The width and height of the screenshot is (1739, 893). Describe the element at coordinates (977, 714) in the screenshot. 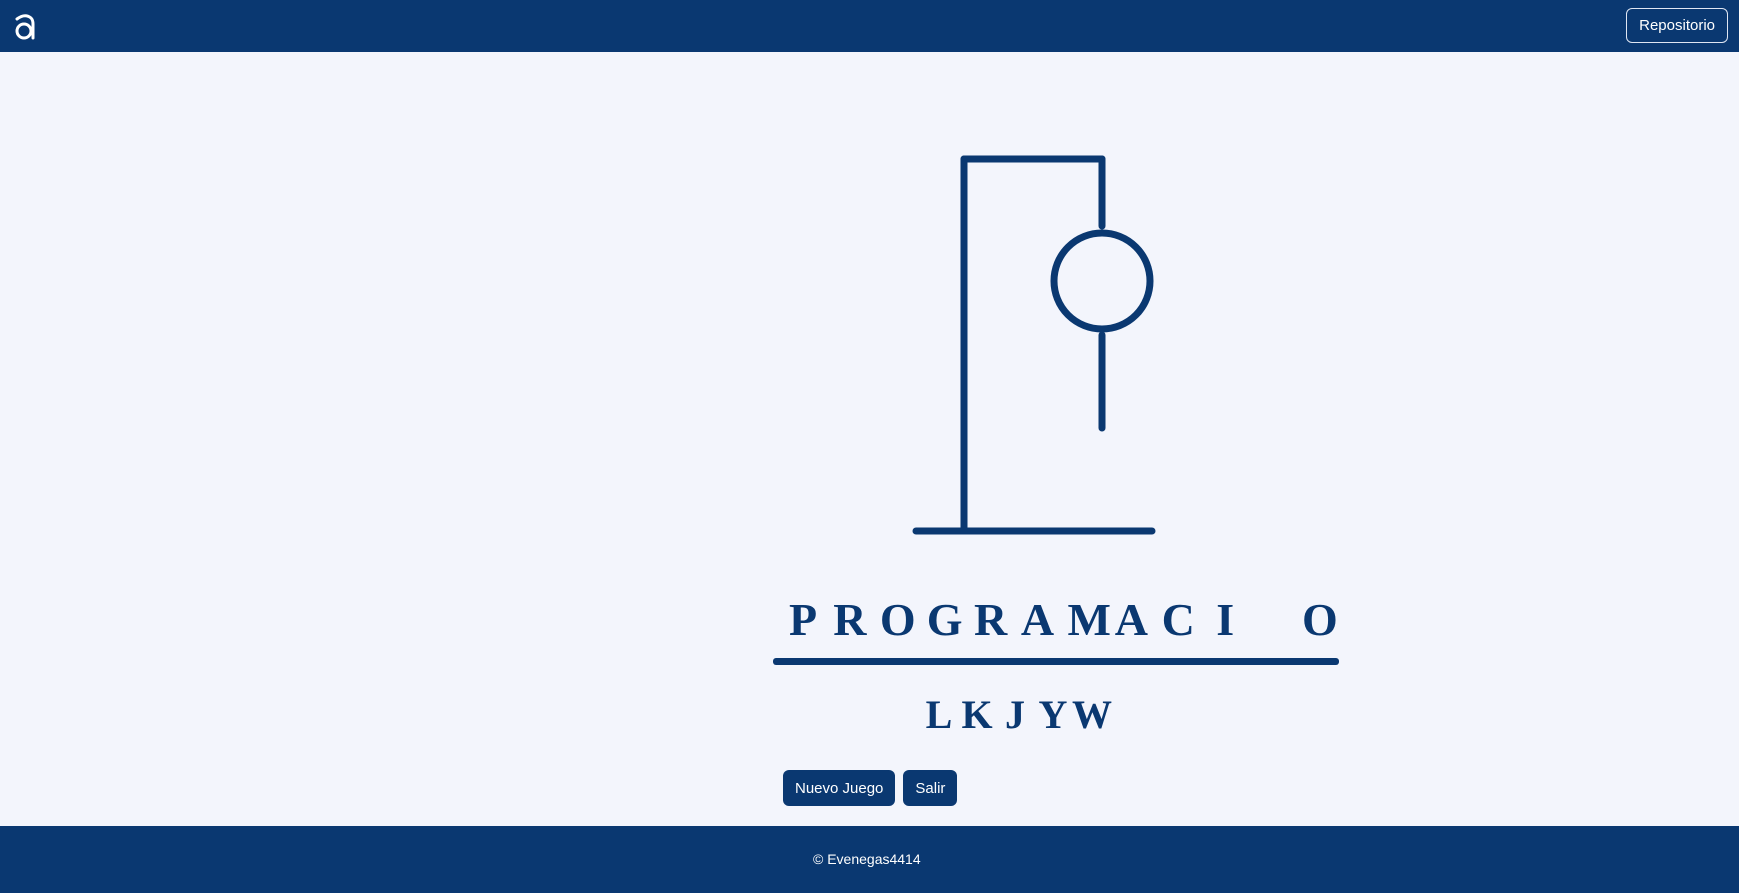

I see `wrong-letter: K` at that location.